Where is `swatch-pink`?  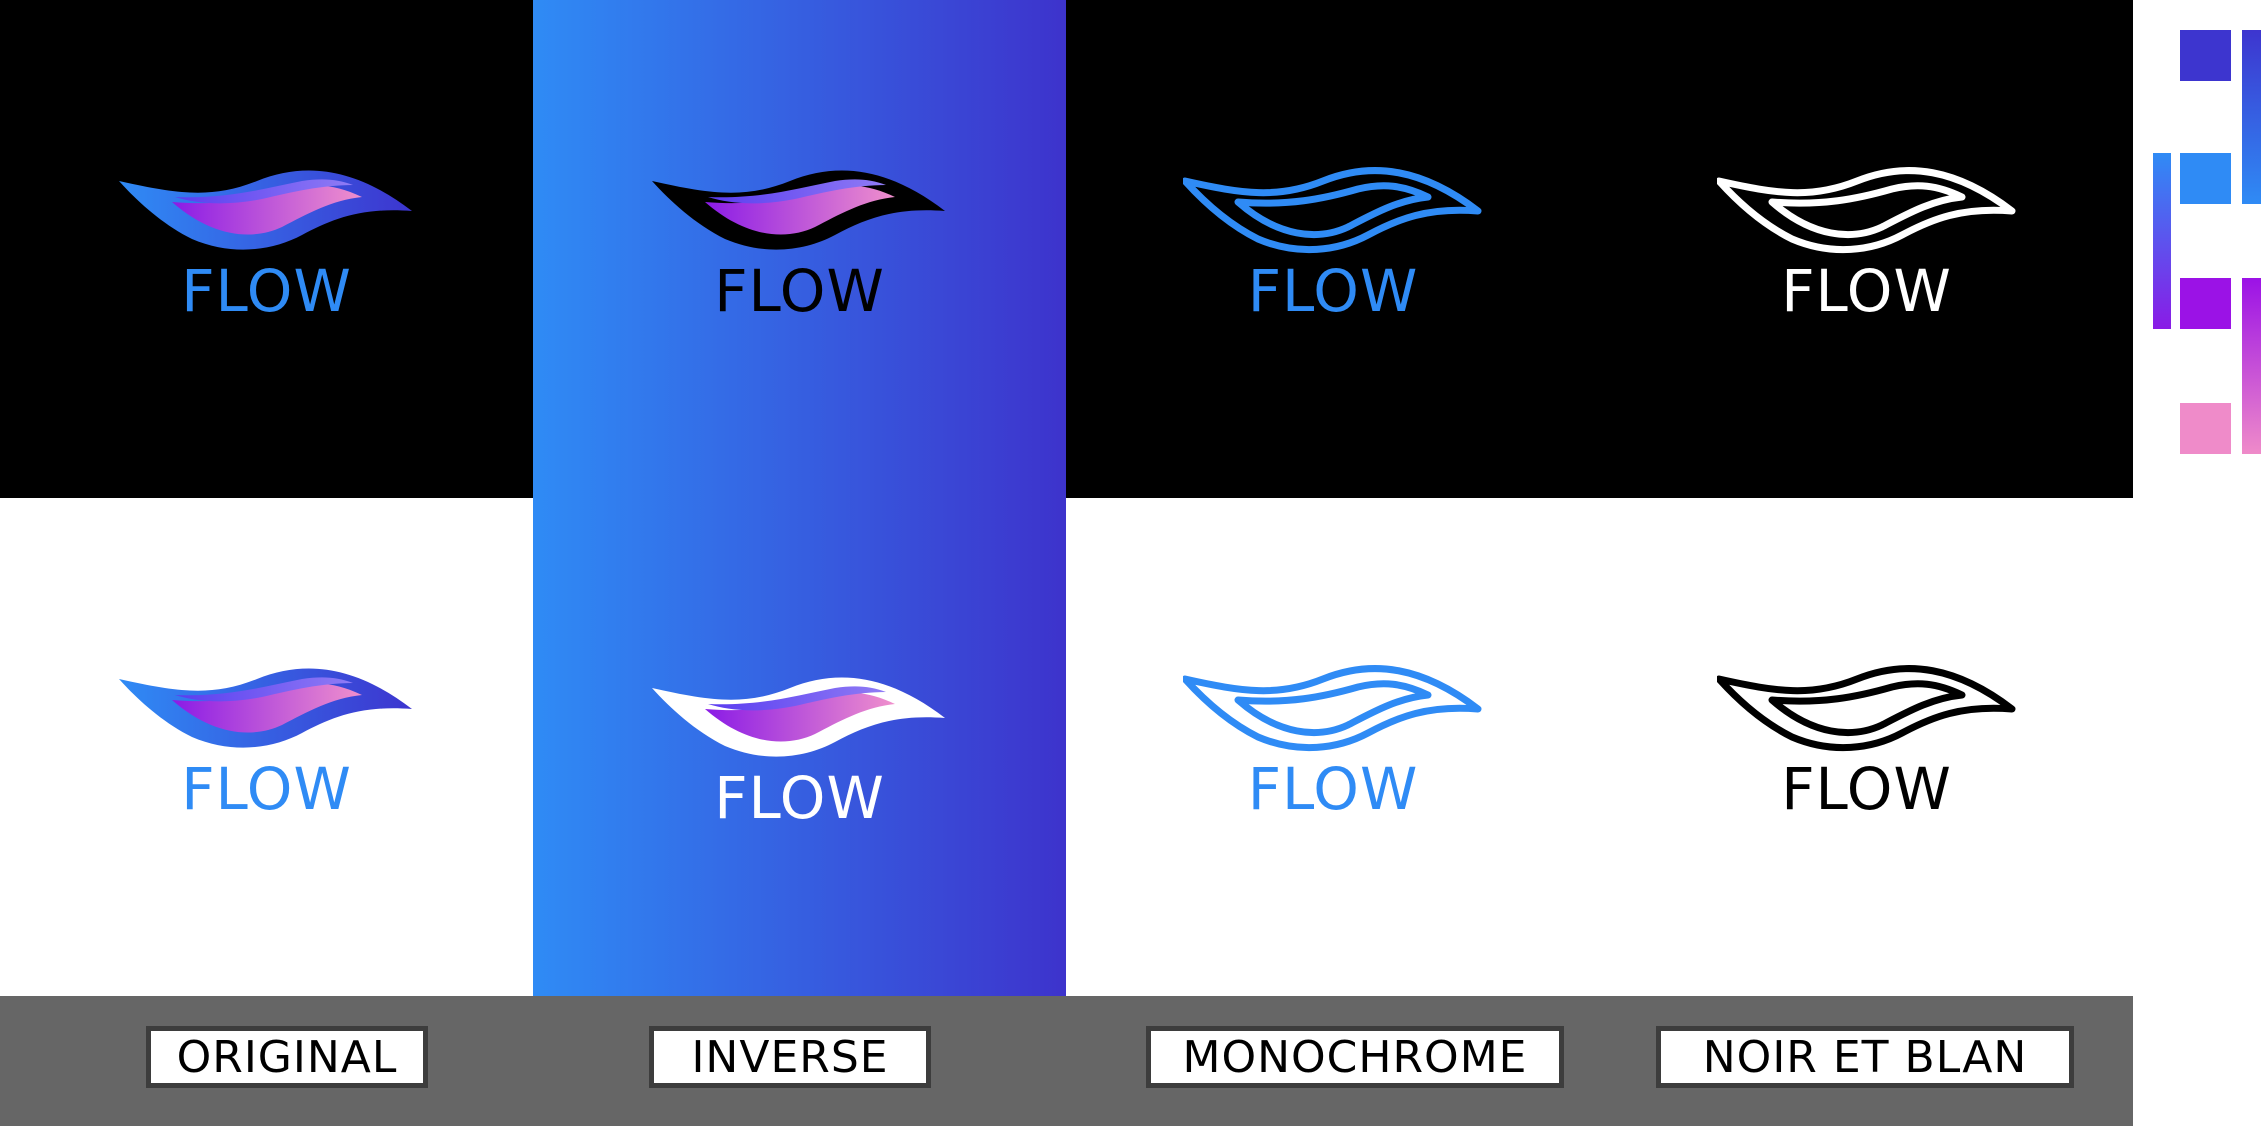
swatch-pink is located at coordinates (2205, 428).